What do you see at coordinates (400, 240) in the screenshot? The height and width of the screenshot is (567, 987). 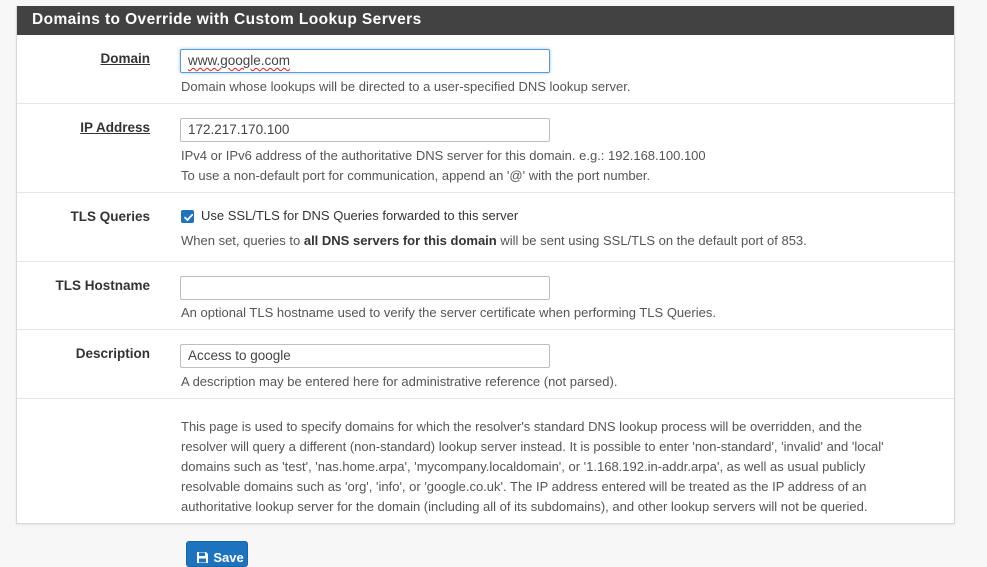 I see `tls-queries-help-bold: all DNS servers for this domain` at bounding box center [400, 240].